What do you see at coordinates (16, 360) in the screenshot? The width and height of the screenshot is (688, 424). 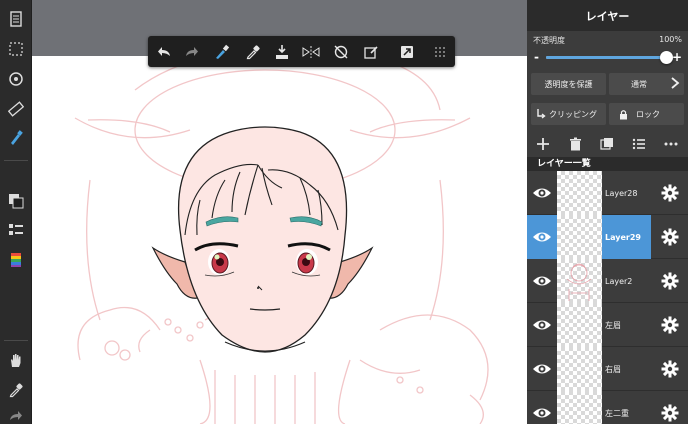 I see `hand-icon` at bounding box center [16, 360].